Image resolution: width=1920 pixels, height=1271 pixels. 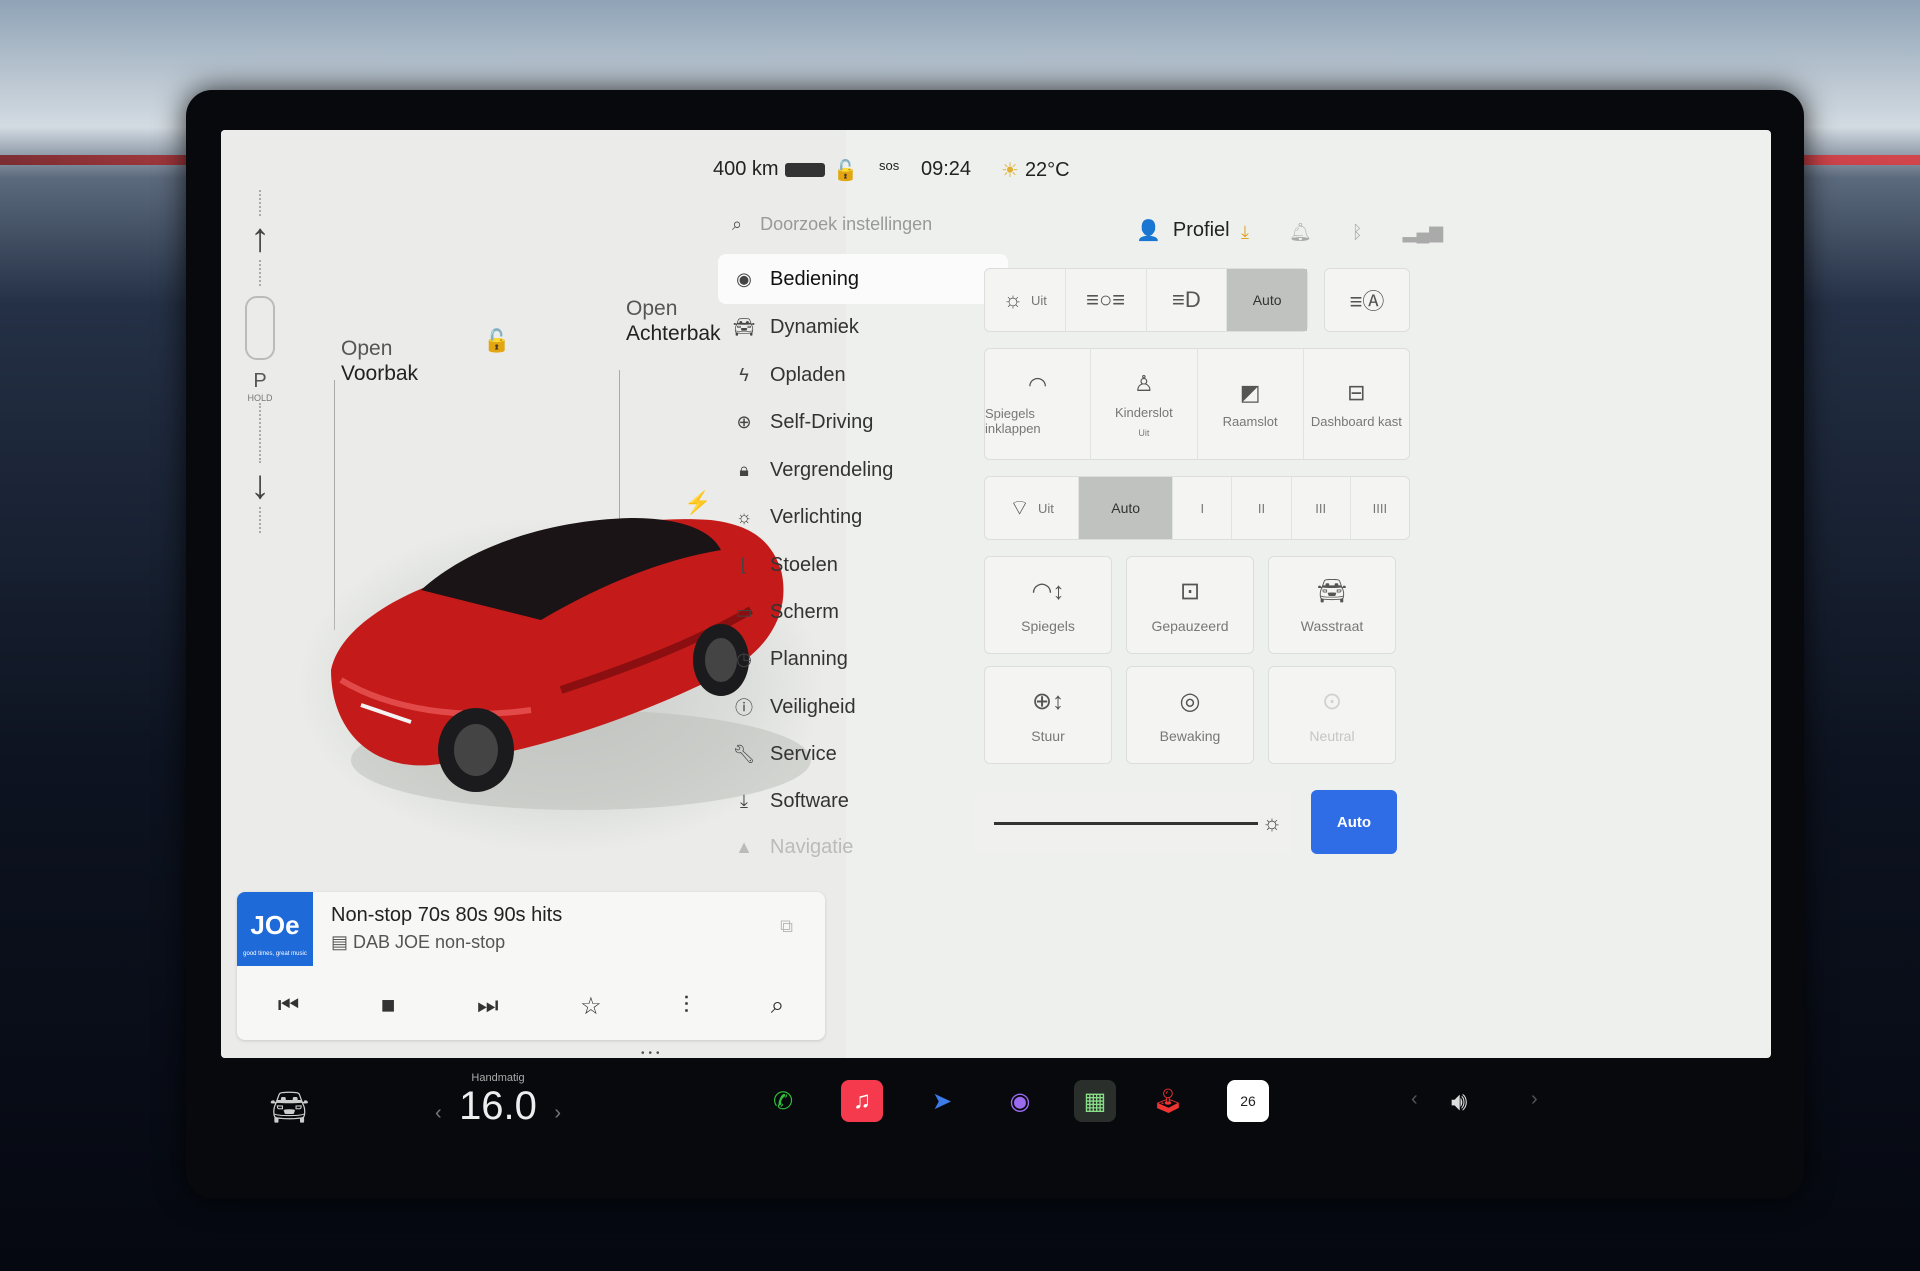 What do you see at coordinates (260, 238) in the screenshot?
I see `drive-up-arrow-icon: ↑` at bounding box center [260, 238].